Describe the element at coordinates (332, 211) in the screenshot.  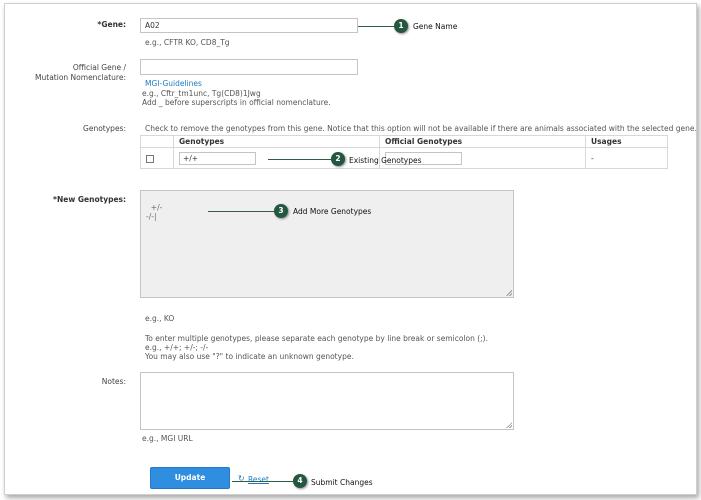
I see `callout-3-text: Add More Genotypes` at that location.